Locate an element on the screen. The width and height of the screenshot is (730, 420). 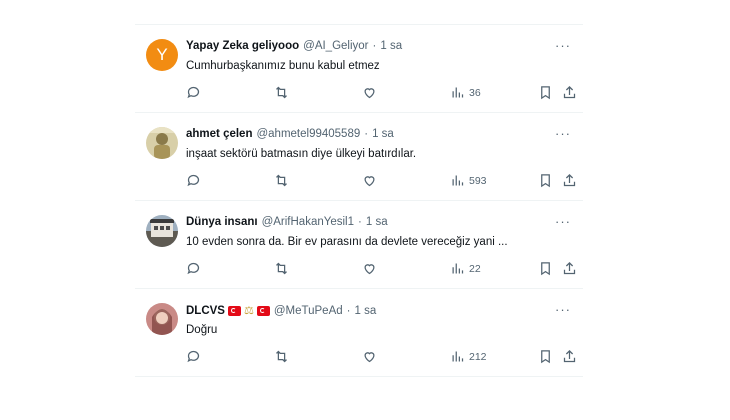
views-button: 36 is located at coordinates (465, 92).